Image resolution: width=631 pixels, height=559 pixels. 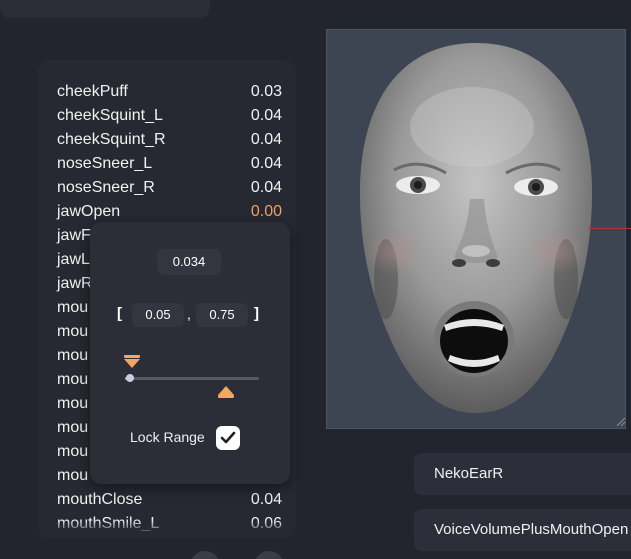 I want to click on blendshape-name: jawL, so click(x=73, y=259).